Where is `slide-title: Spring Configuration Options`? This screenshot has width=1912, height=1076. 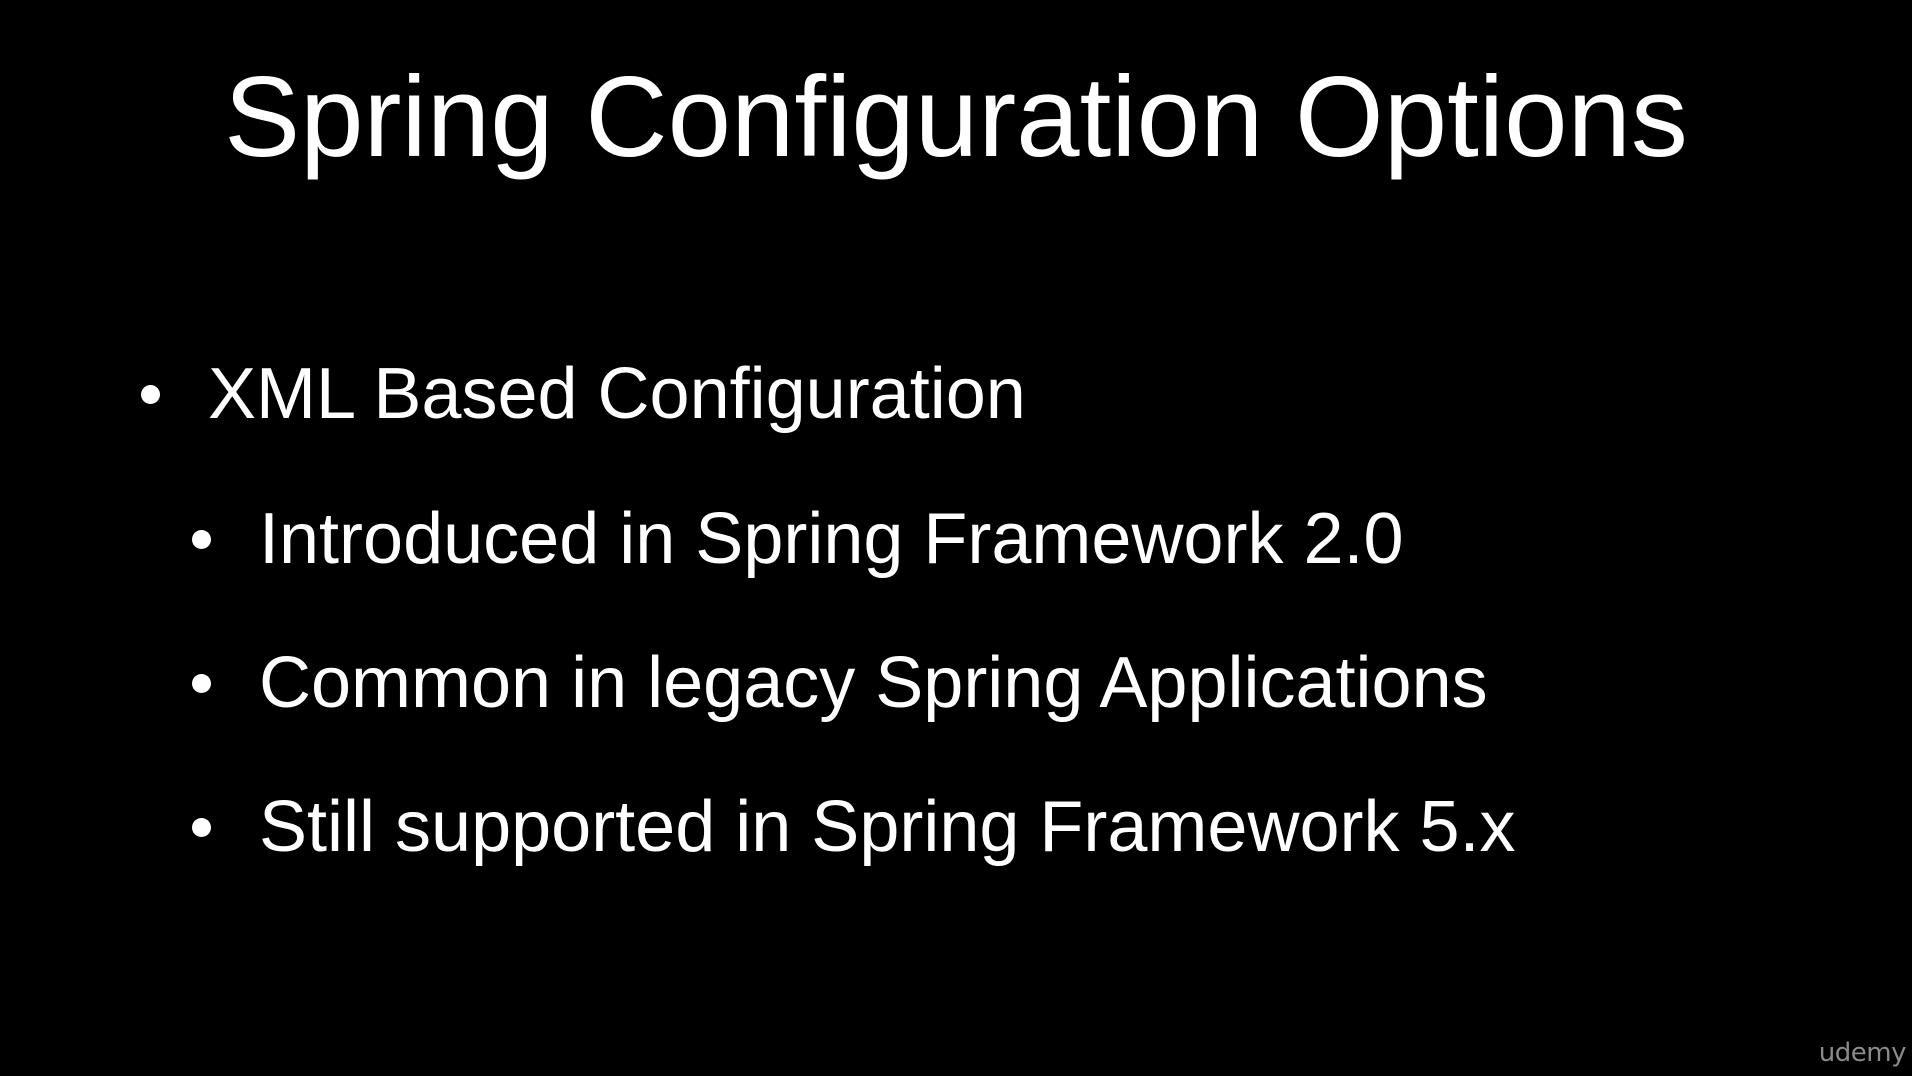
slide-title: Spring Configuration Options is located at coordinates (956, 117).